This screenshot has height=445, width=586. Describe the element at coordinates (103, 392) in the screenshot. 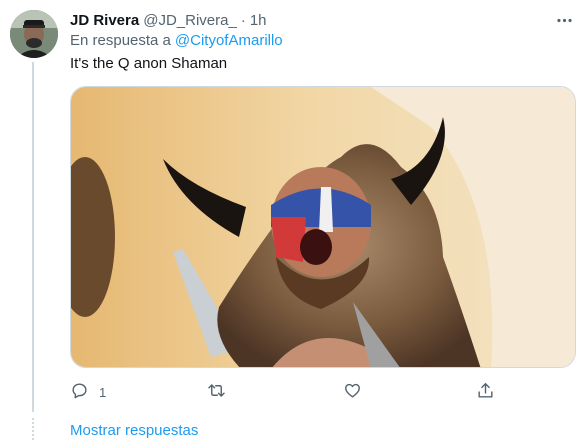

I see `reply-count: 1` at that location.